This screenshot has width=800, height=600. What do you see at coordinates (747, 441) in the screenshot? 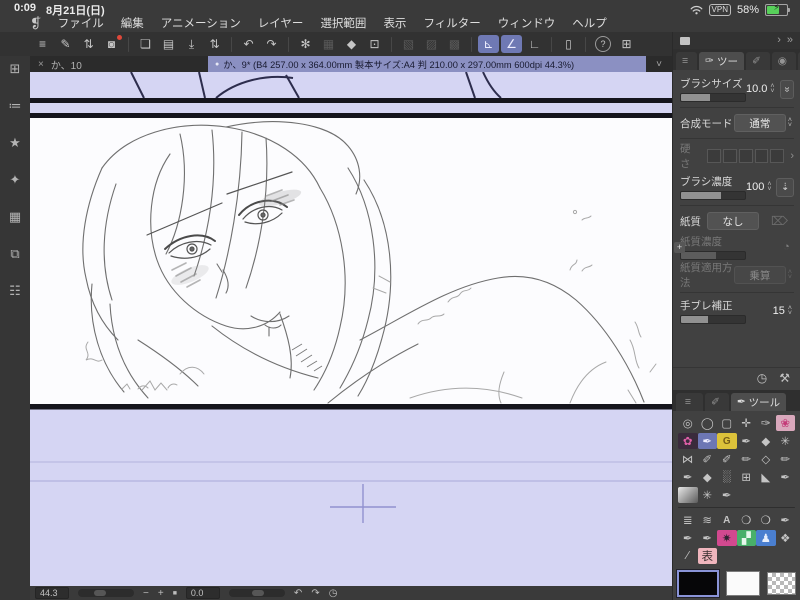
I see `fude-pen-tool: ✒` at bounding box center [747, 441].